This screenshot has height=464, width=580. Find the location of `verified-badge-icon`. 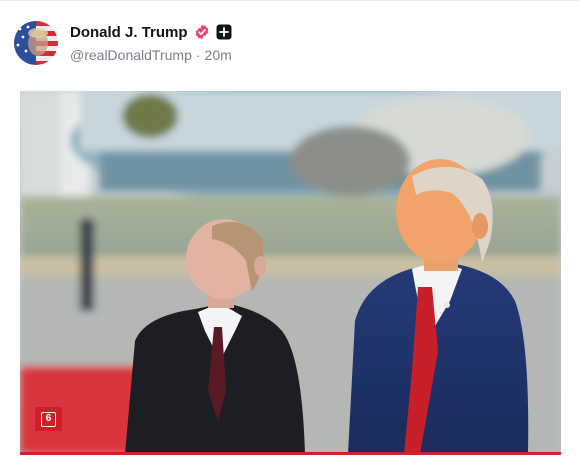

verified-badge-icon is located at coordinates (202, 32).